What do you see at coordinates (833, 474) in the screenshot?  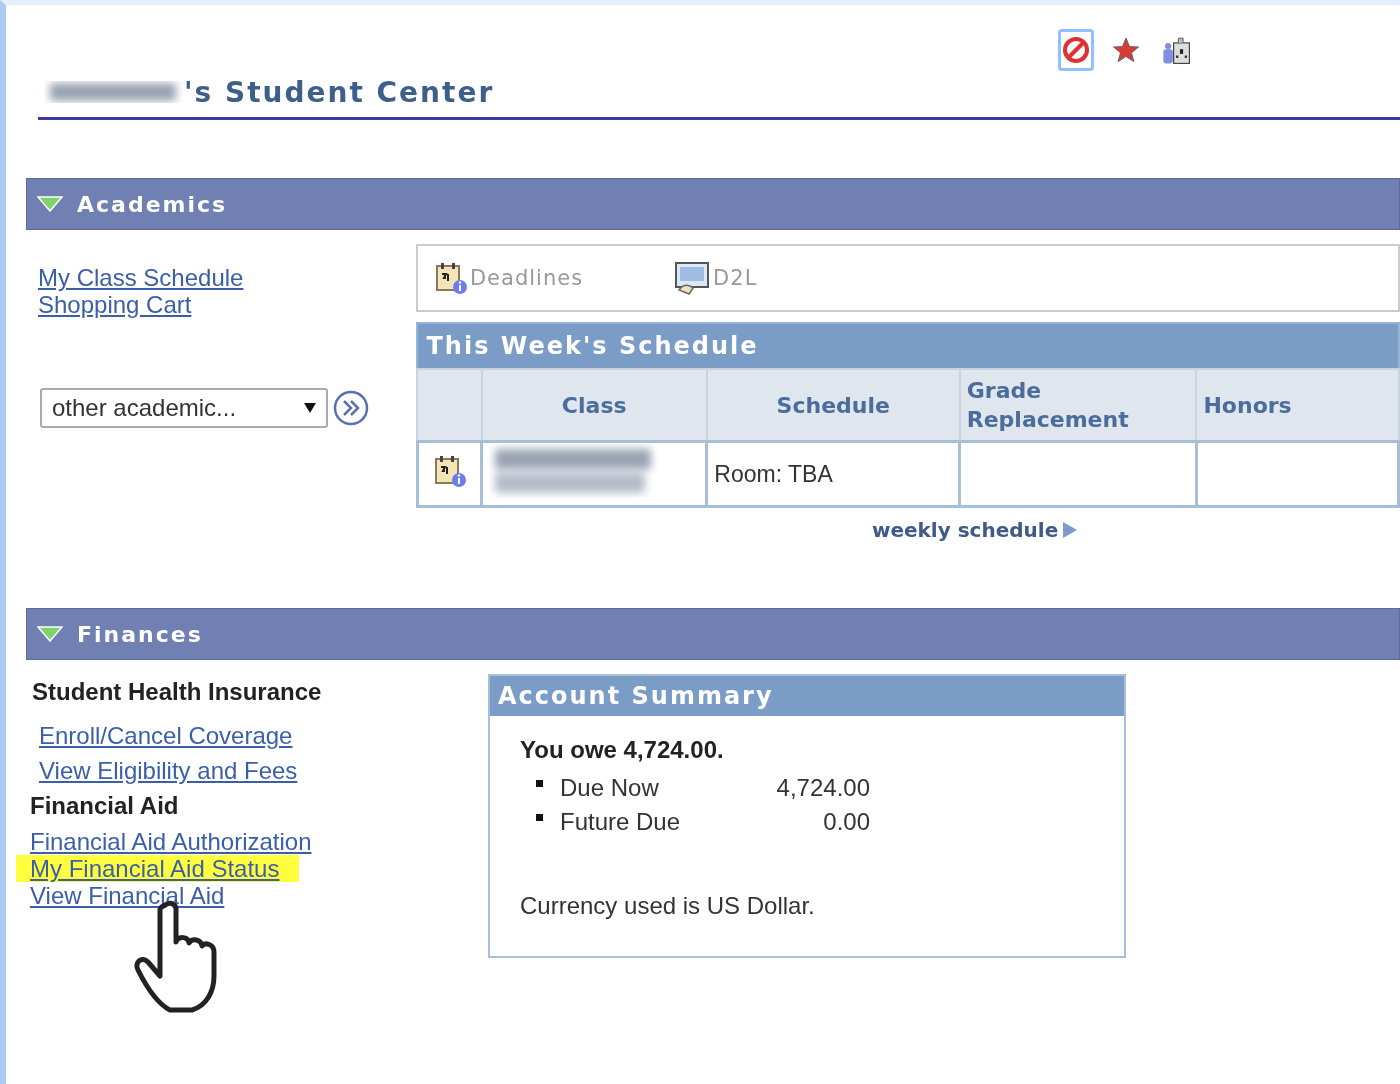 I see `table-cell: Room: TBA` at bounding box center [833, 474].